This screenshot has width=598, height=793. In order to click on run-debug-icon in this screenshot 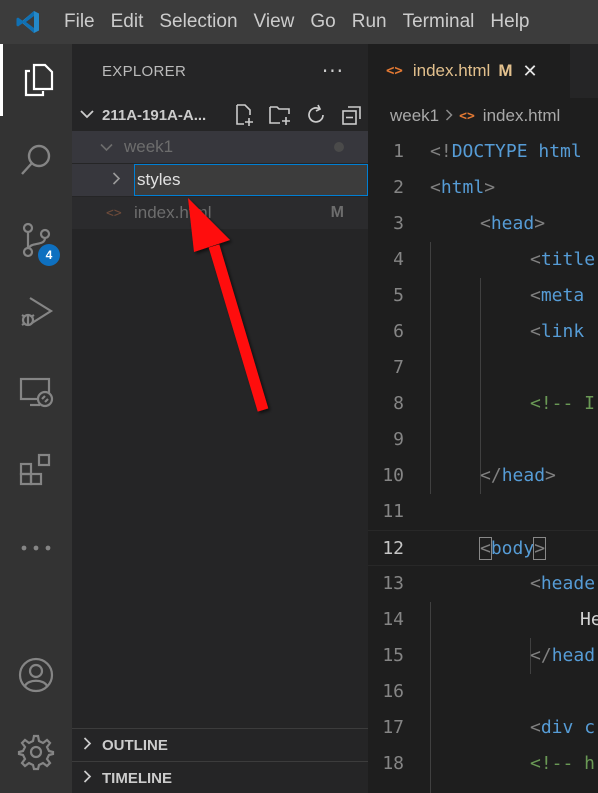, I will do `click(36, 312)`.